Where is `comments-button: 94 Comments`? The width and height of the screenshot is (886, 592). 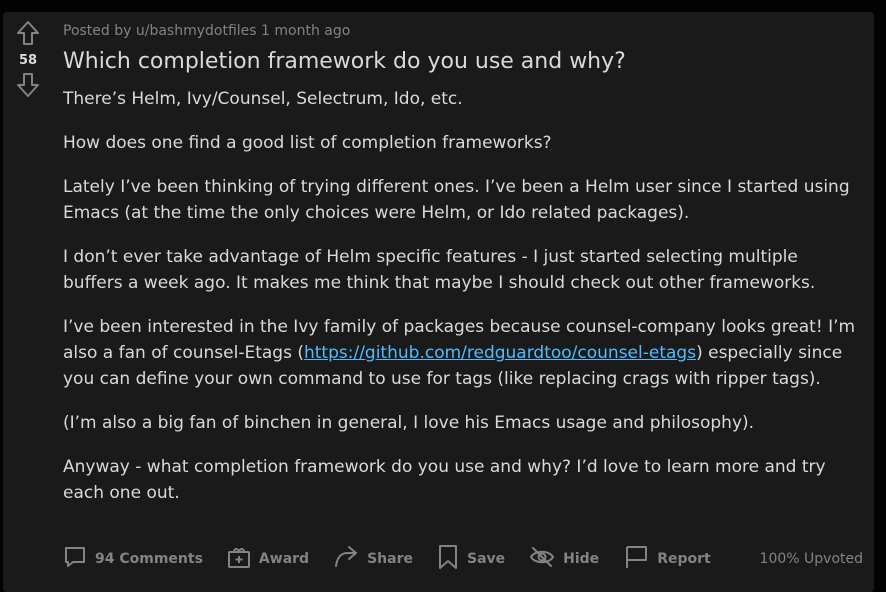
comments-button: 94 Comments is located at coordinates (133, 559).